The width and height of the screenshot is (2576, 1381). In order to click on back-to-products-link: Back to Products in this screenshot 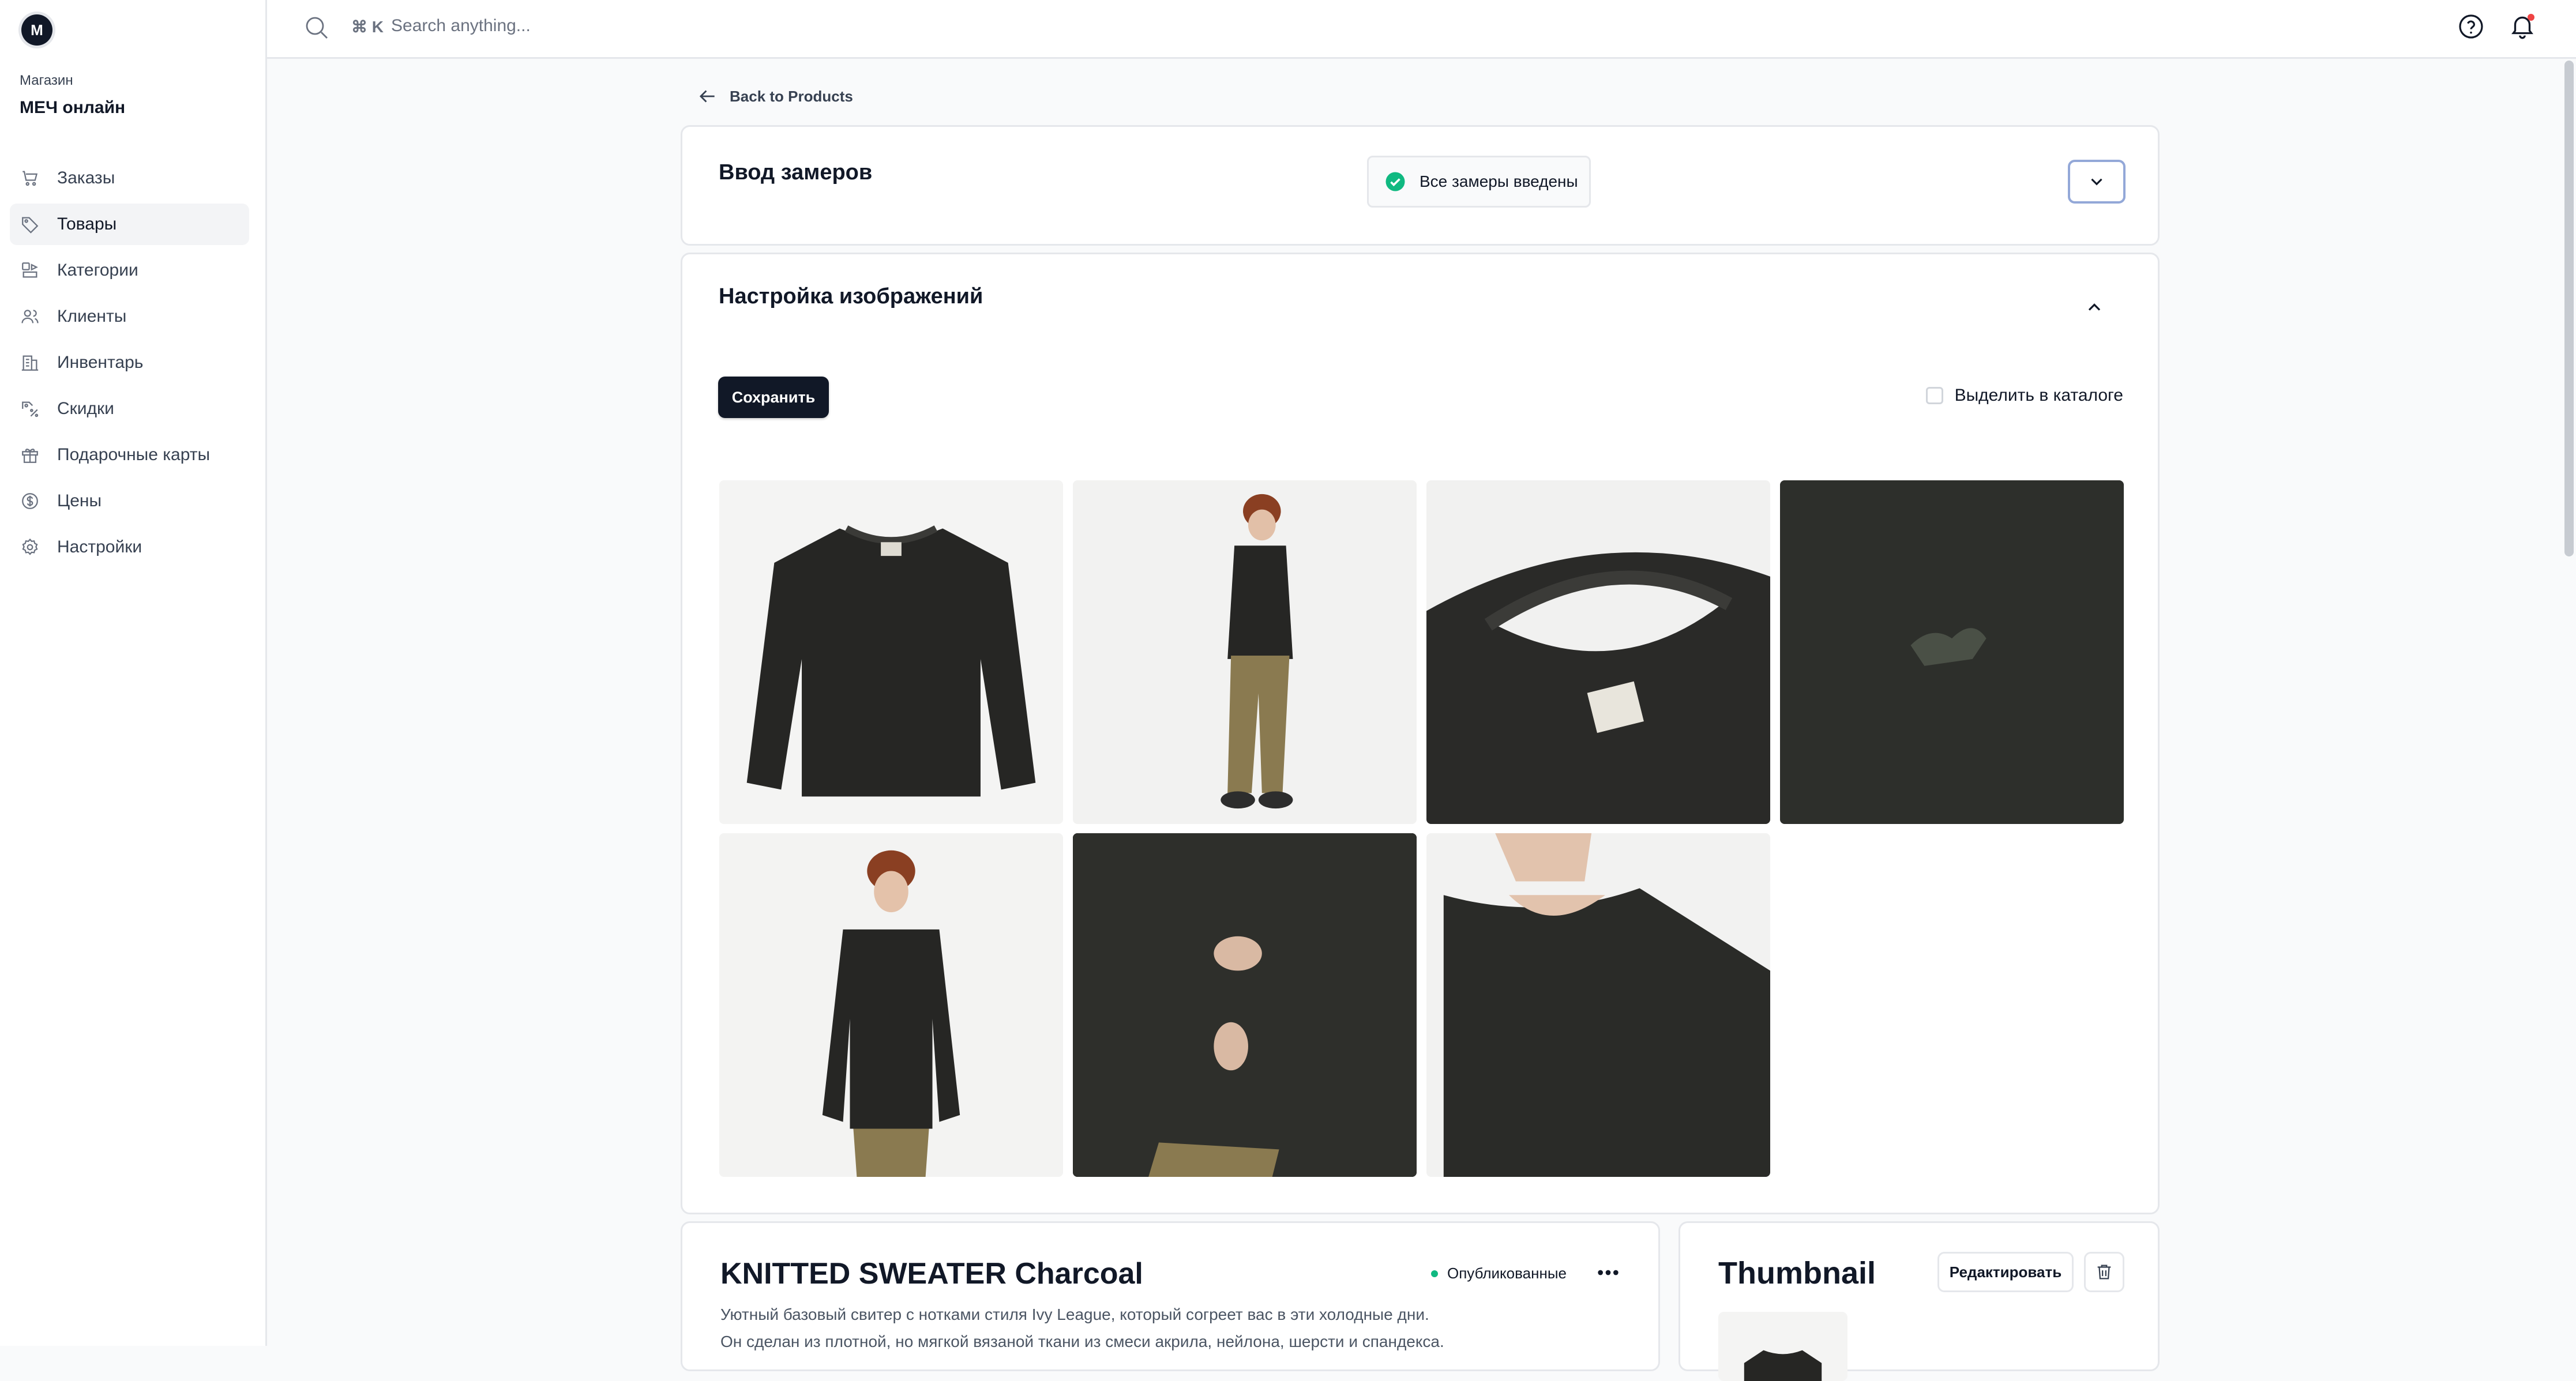, I will do `click(775, 96)`.